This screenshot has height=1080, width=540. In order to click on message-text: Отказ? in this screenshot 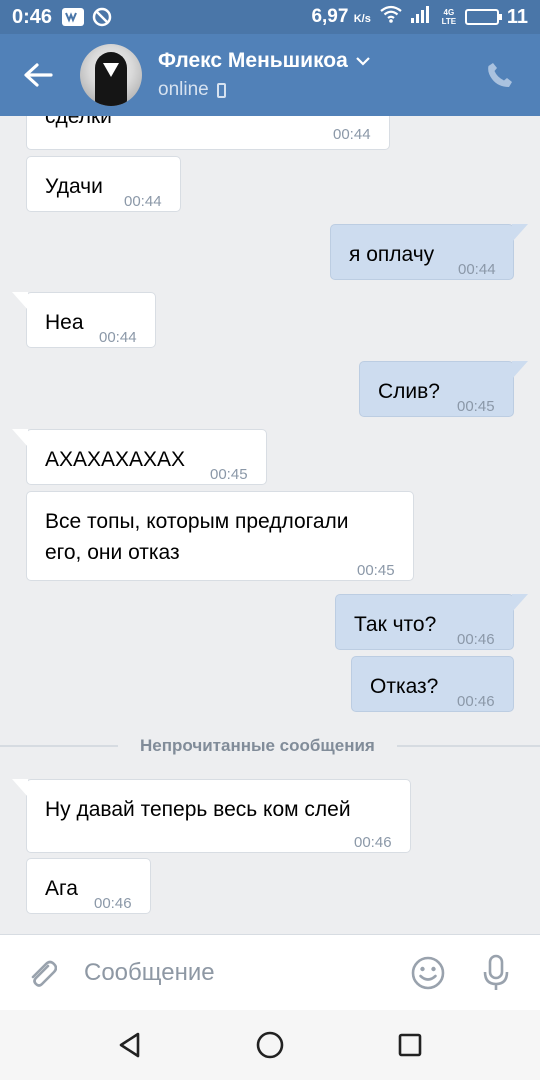, I will do `click(404, 686)`.